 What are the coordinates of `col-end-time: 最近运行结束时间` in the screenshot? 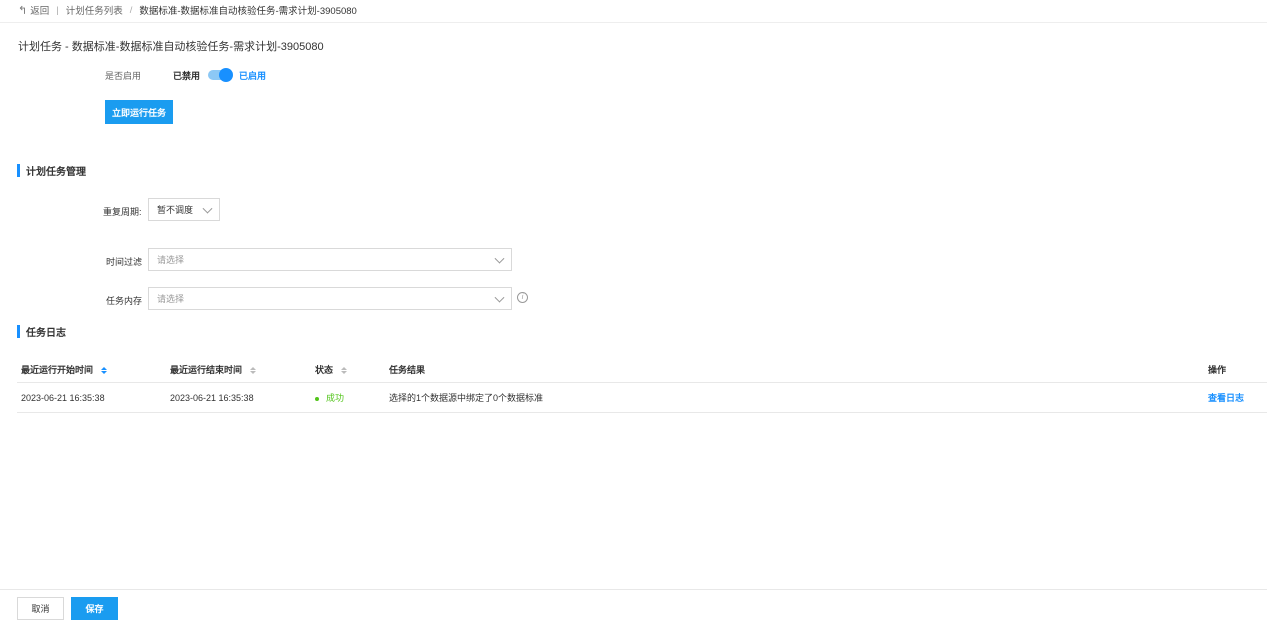 It's located at (213, 369).